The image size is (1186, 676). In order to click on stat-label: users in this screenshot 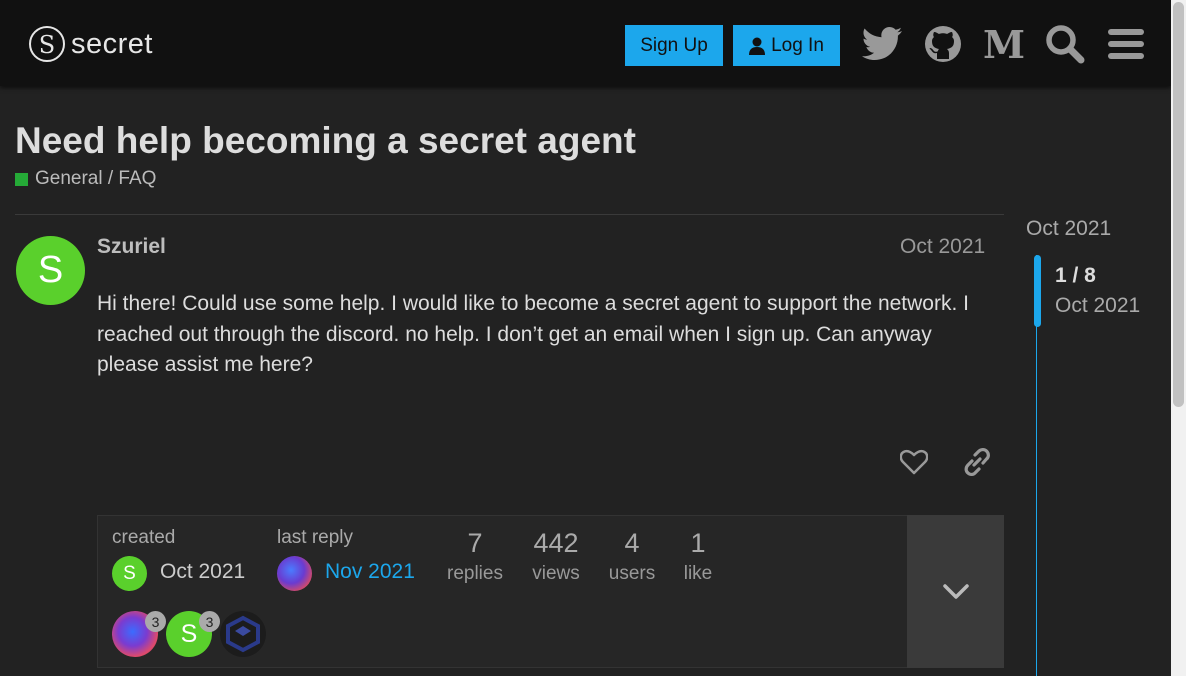, I will do `click(632, 573)`.